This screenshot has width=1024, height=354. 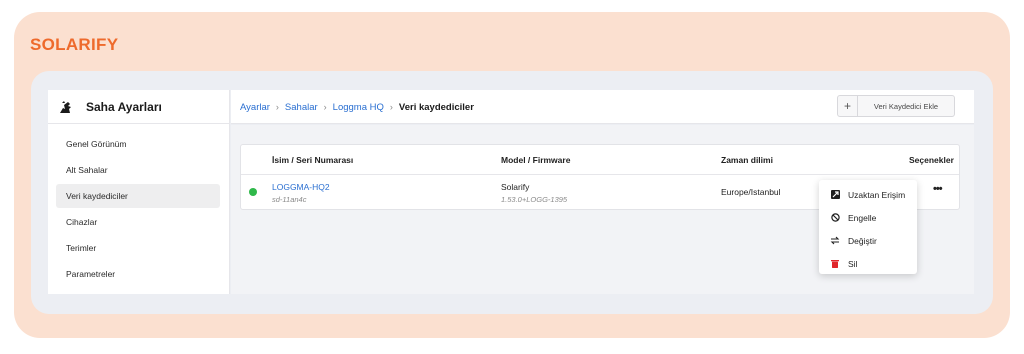 I want to click on site-settings-icon, so click(x=67, y=107).